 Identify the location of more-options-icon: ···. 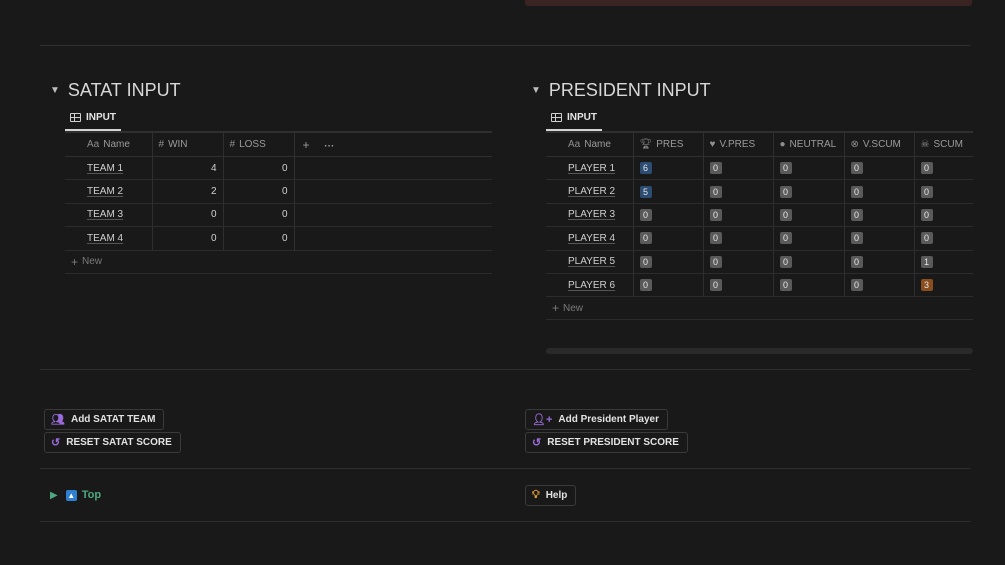
(329, 146).